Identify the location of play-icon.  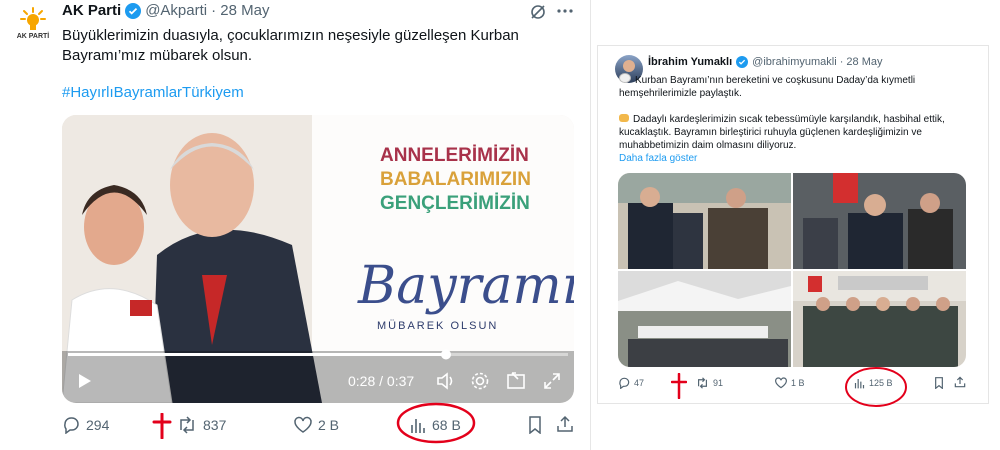
(85, 381).